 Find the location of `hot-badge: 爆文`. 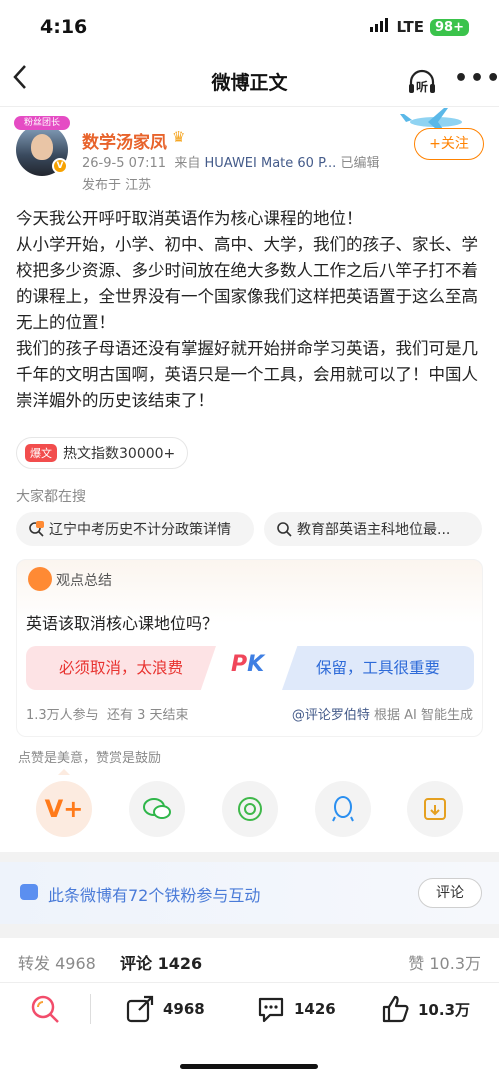

hot-badge: 爆文 is located at coordinates (41, 453).